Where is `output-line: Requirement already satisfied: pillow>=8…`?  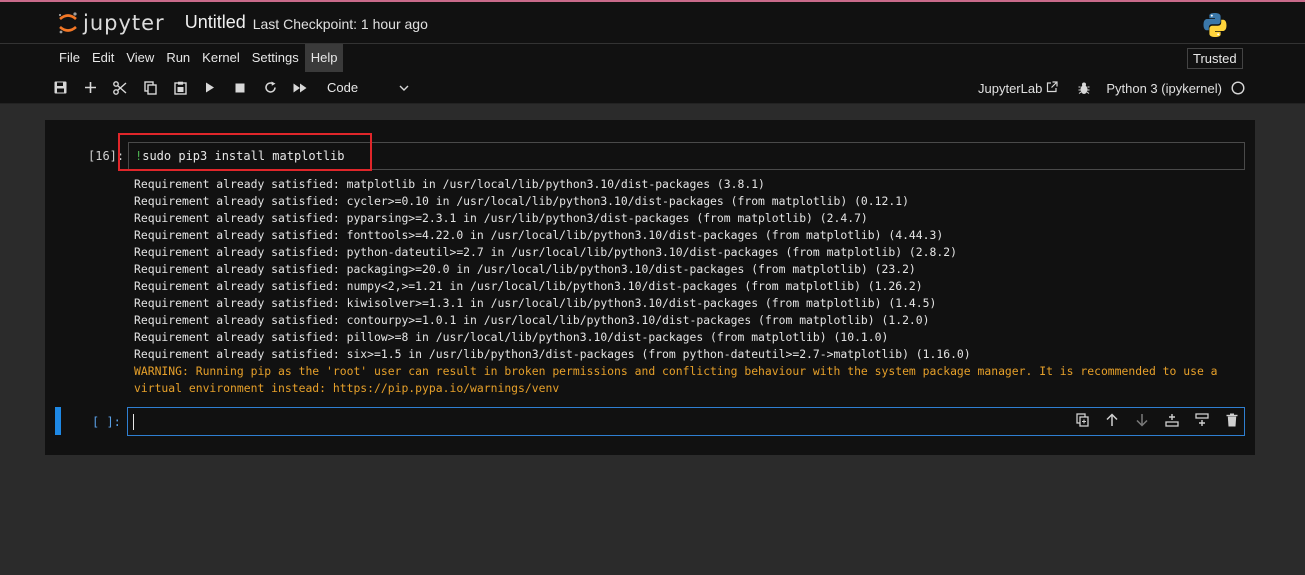
output-line: Requirement already satisfied: pillow>=8… is located at coordinates (511, 337).